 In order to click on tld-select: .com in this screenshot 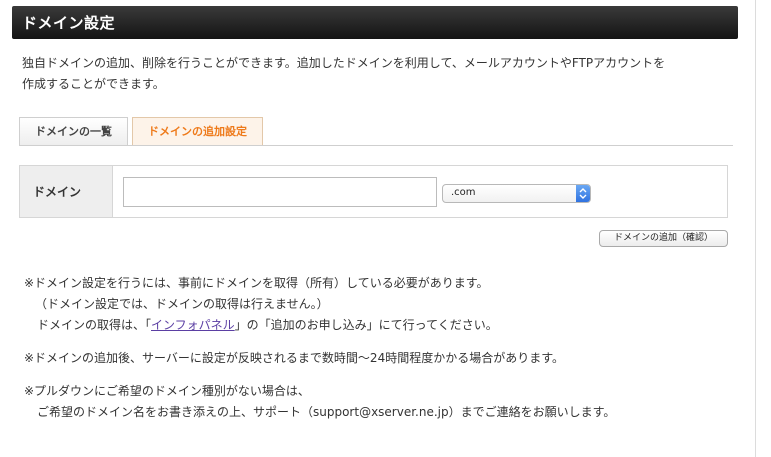, I will do `click(516, 193)`.